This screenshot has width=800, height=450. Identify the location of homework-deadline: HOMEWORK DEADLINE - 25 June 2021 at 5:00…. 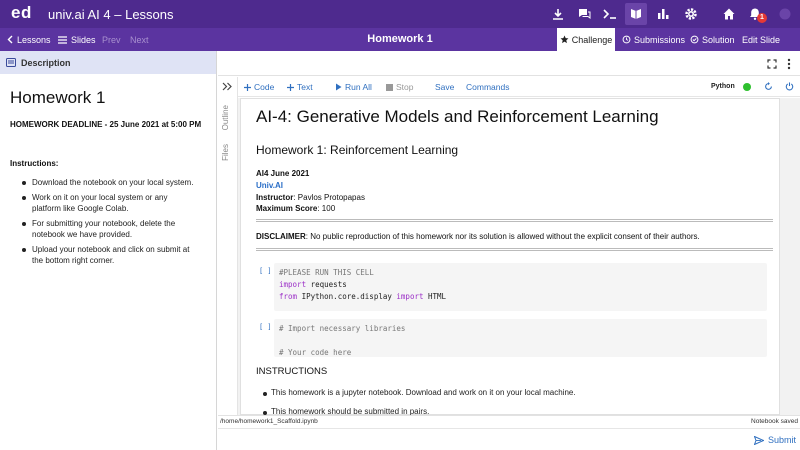
(106, 124).